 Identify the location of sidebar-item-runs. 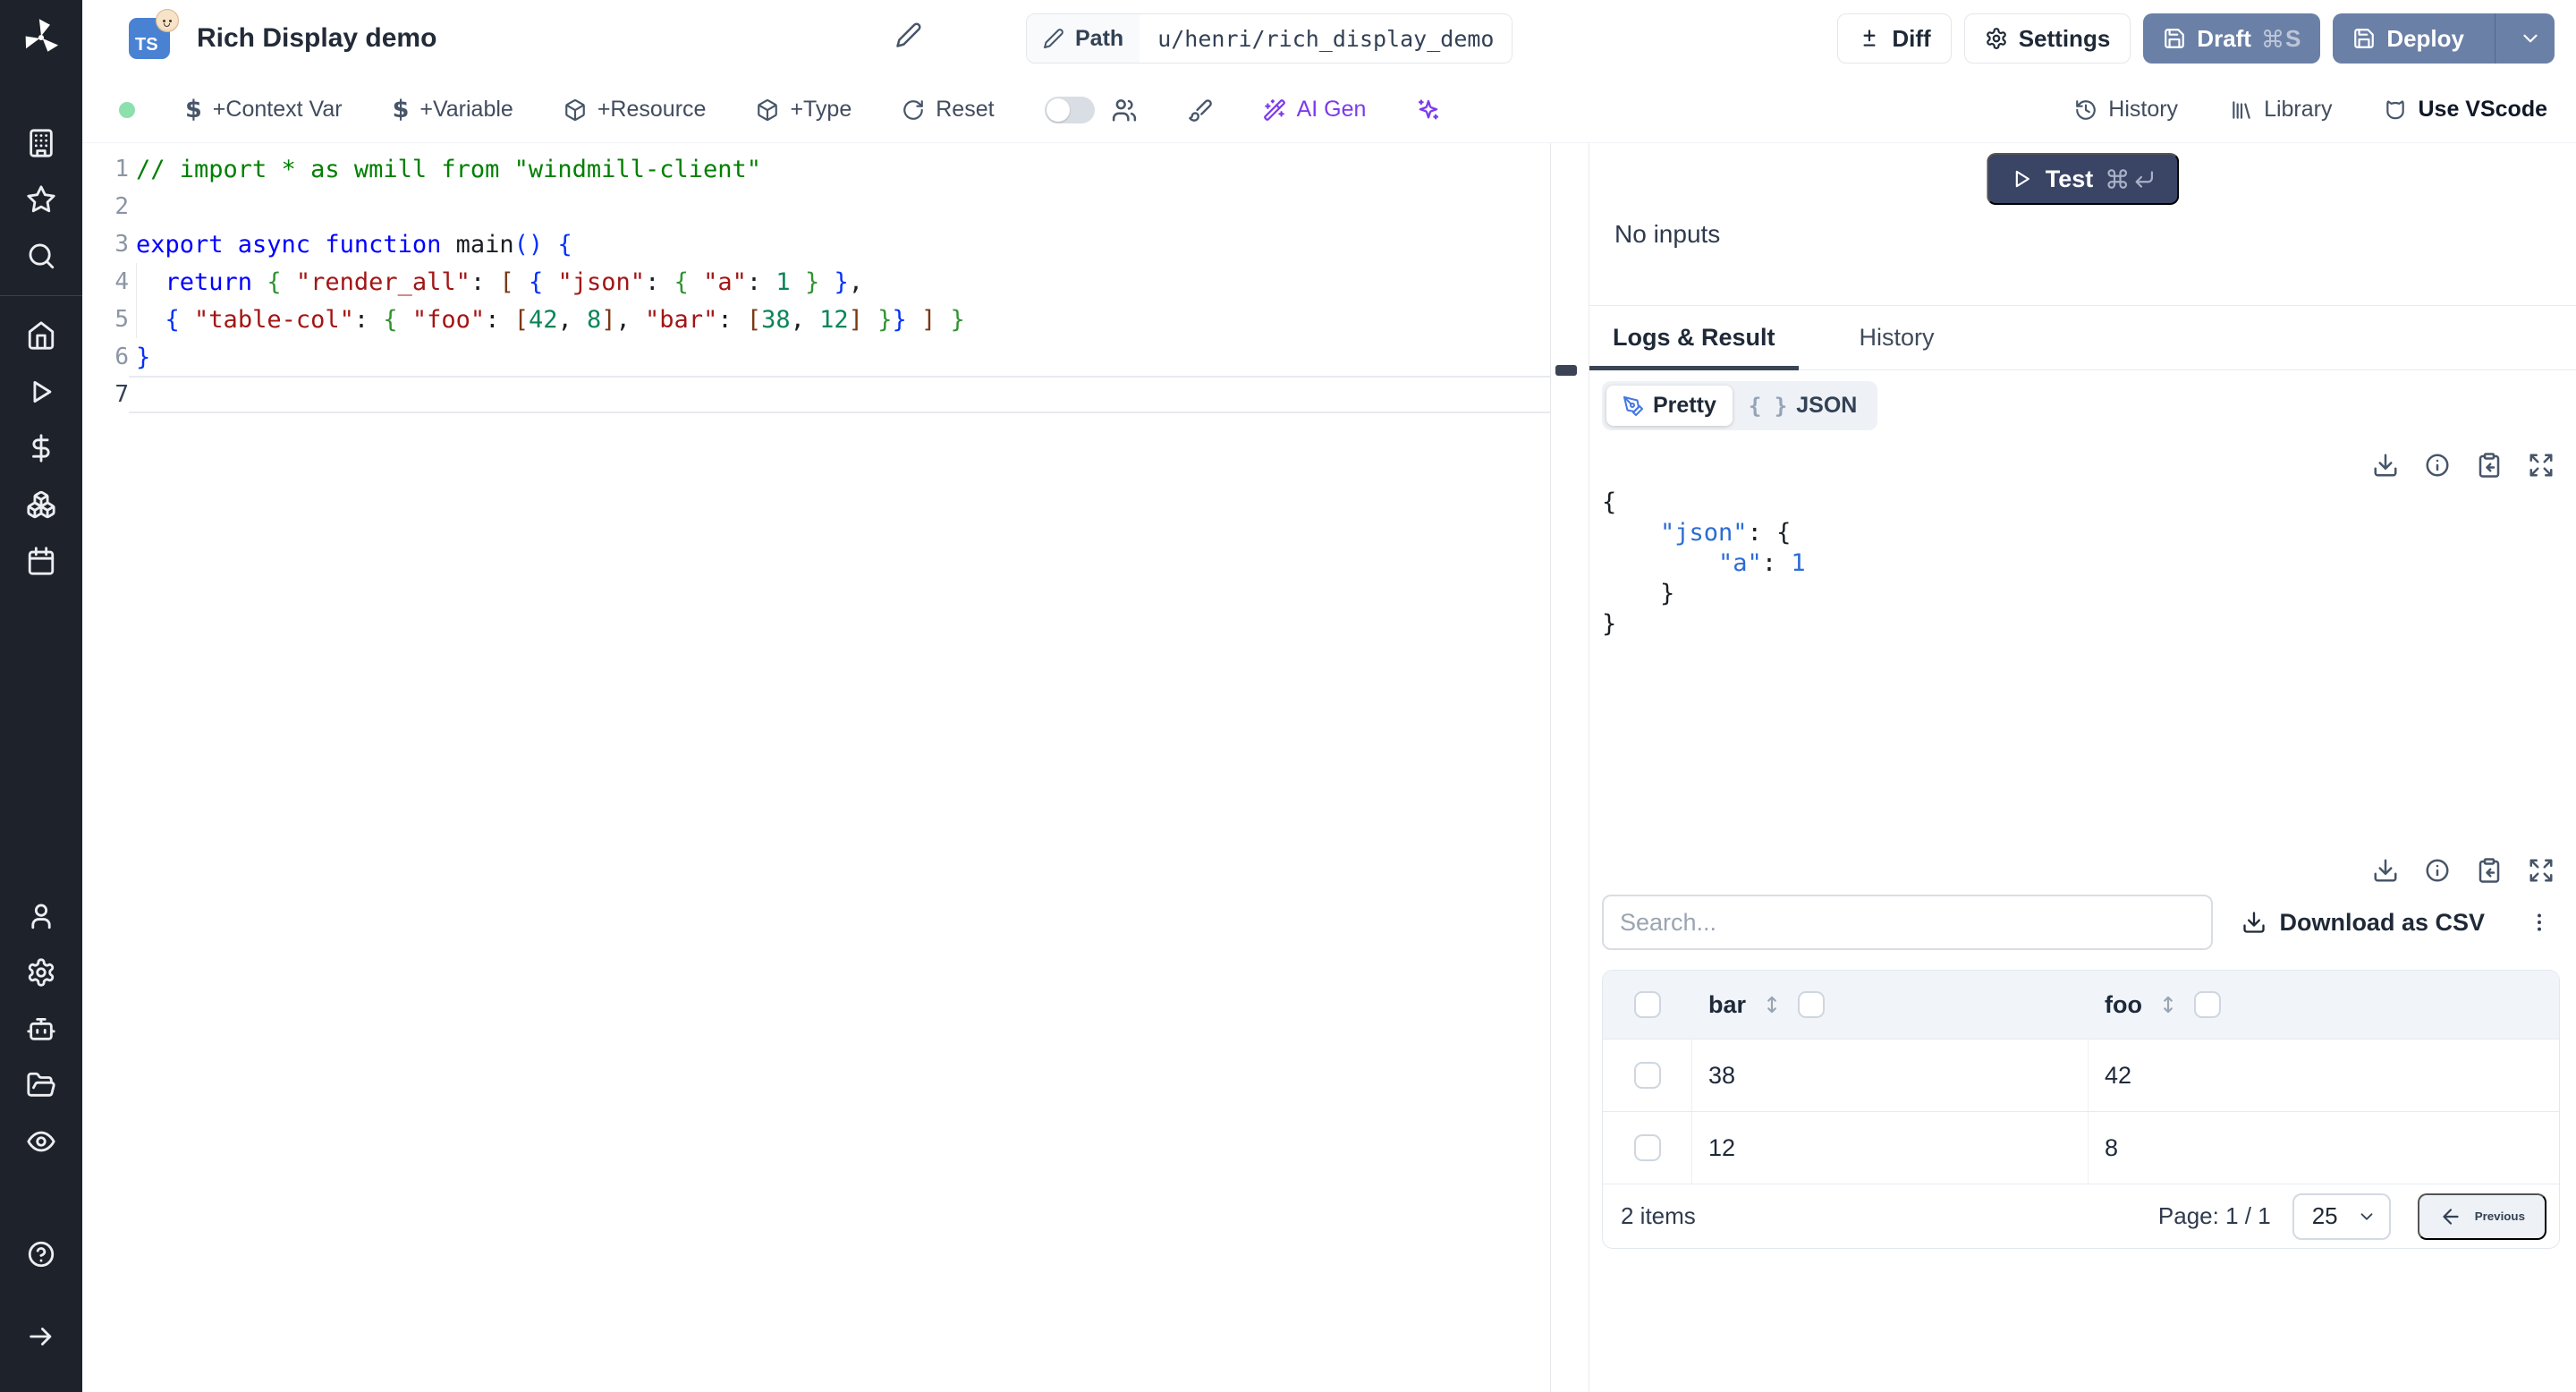
(41, 392).